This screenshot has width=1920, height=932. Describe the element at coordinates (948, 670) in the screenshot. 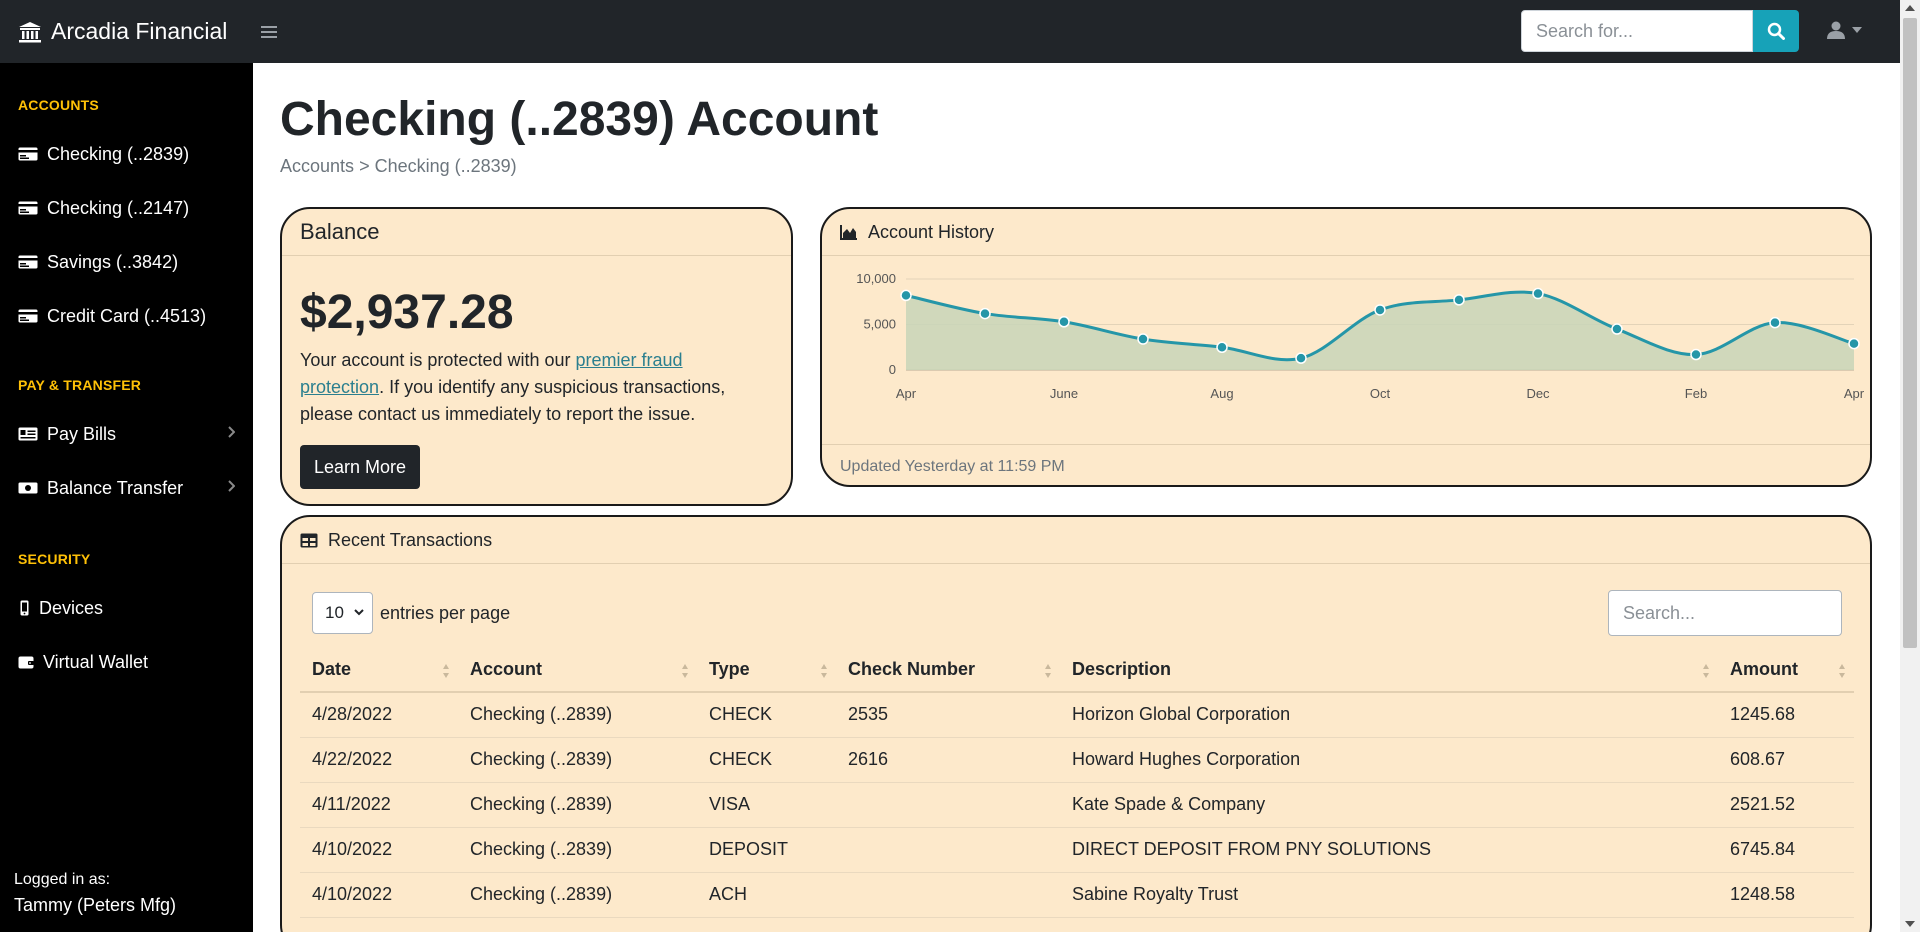

I see `column-header-check-number: Check Number` at that location.